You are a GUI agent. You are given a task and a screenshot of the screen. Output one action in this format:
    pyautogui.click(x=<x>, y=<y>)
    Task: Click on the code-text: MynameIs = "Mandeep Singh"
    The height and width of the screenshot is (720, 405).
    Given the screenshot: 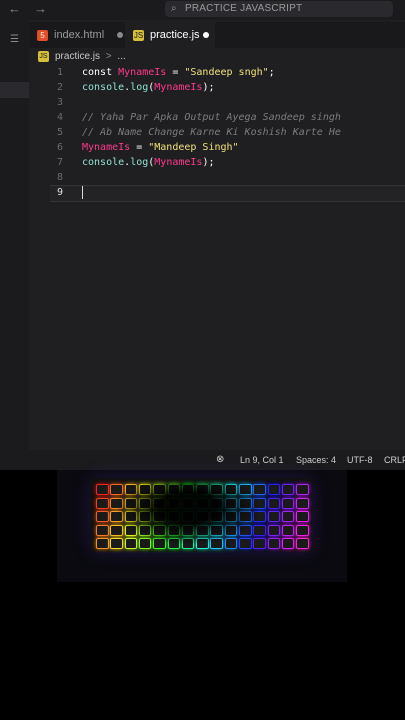 What is the action you would take?
    pyautogui.click(x=160, y=147)
    